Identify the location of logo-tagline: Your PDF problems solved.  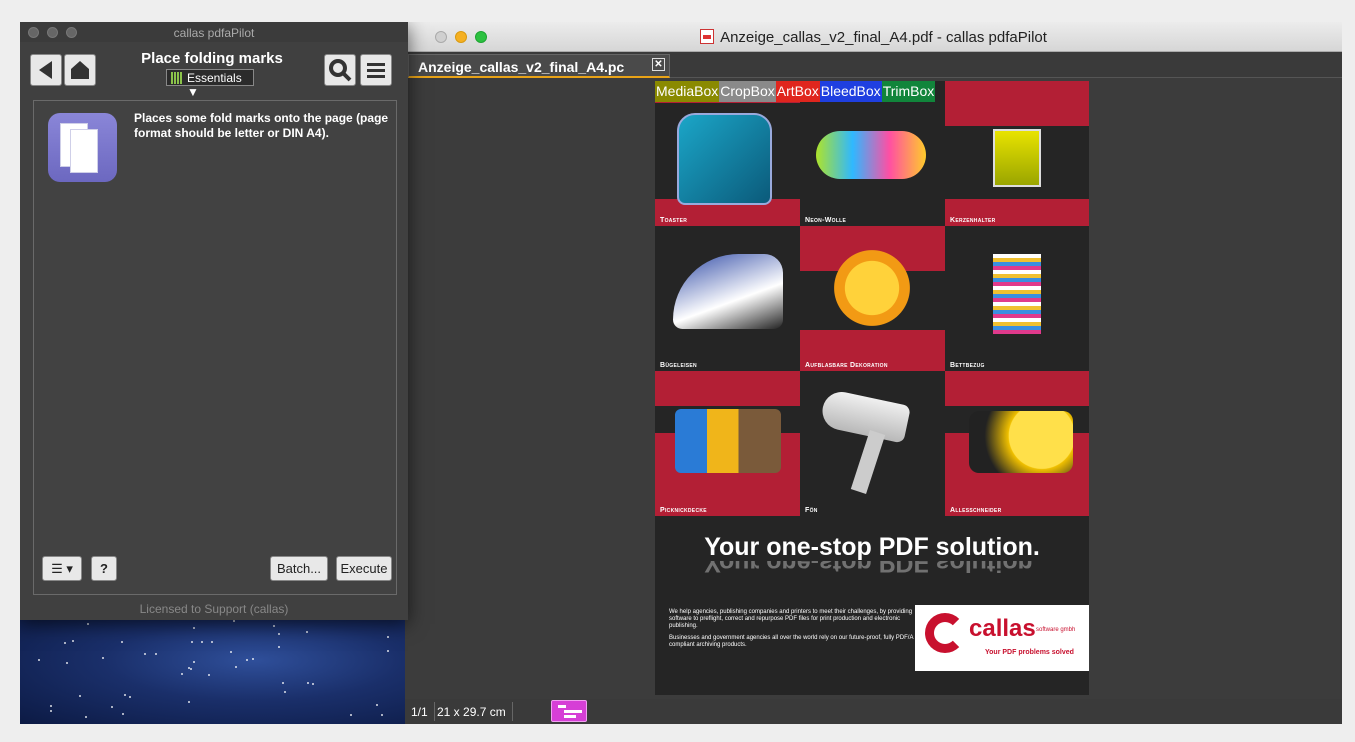
(1029, 652).